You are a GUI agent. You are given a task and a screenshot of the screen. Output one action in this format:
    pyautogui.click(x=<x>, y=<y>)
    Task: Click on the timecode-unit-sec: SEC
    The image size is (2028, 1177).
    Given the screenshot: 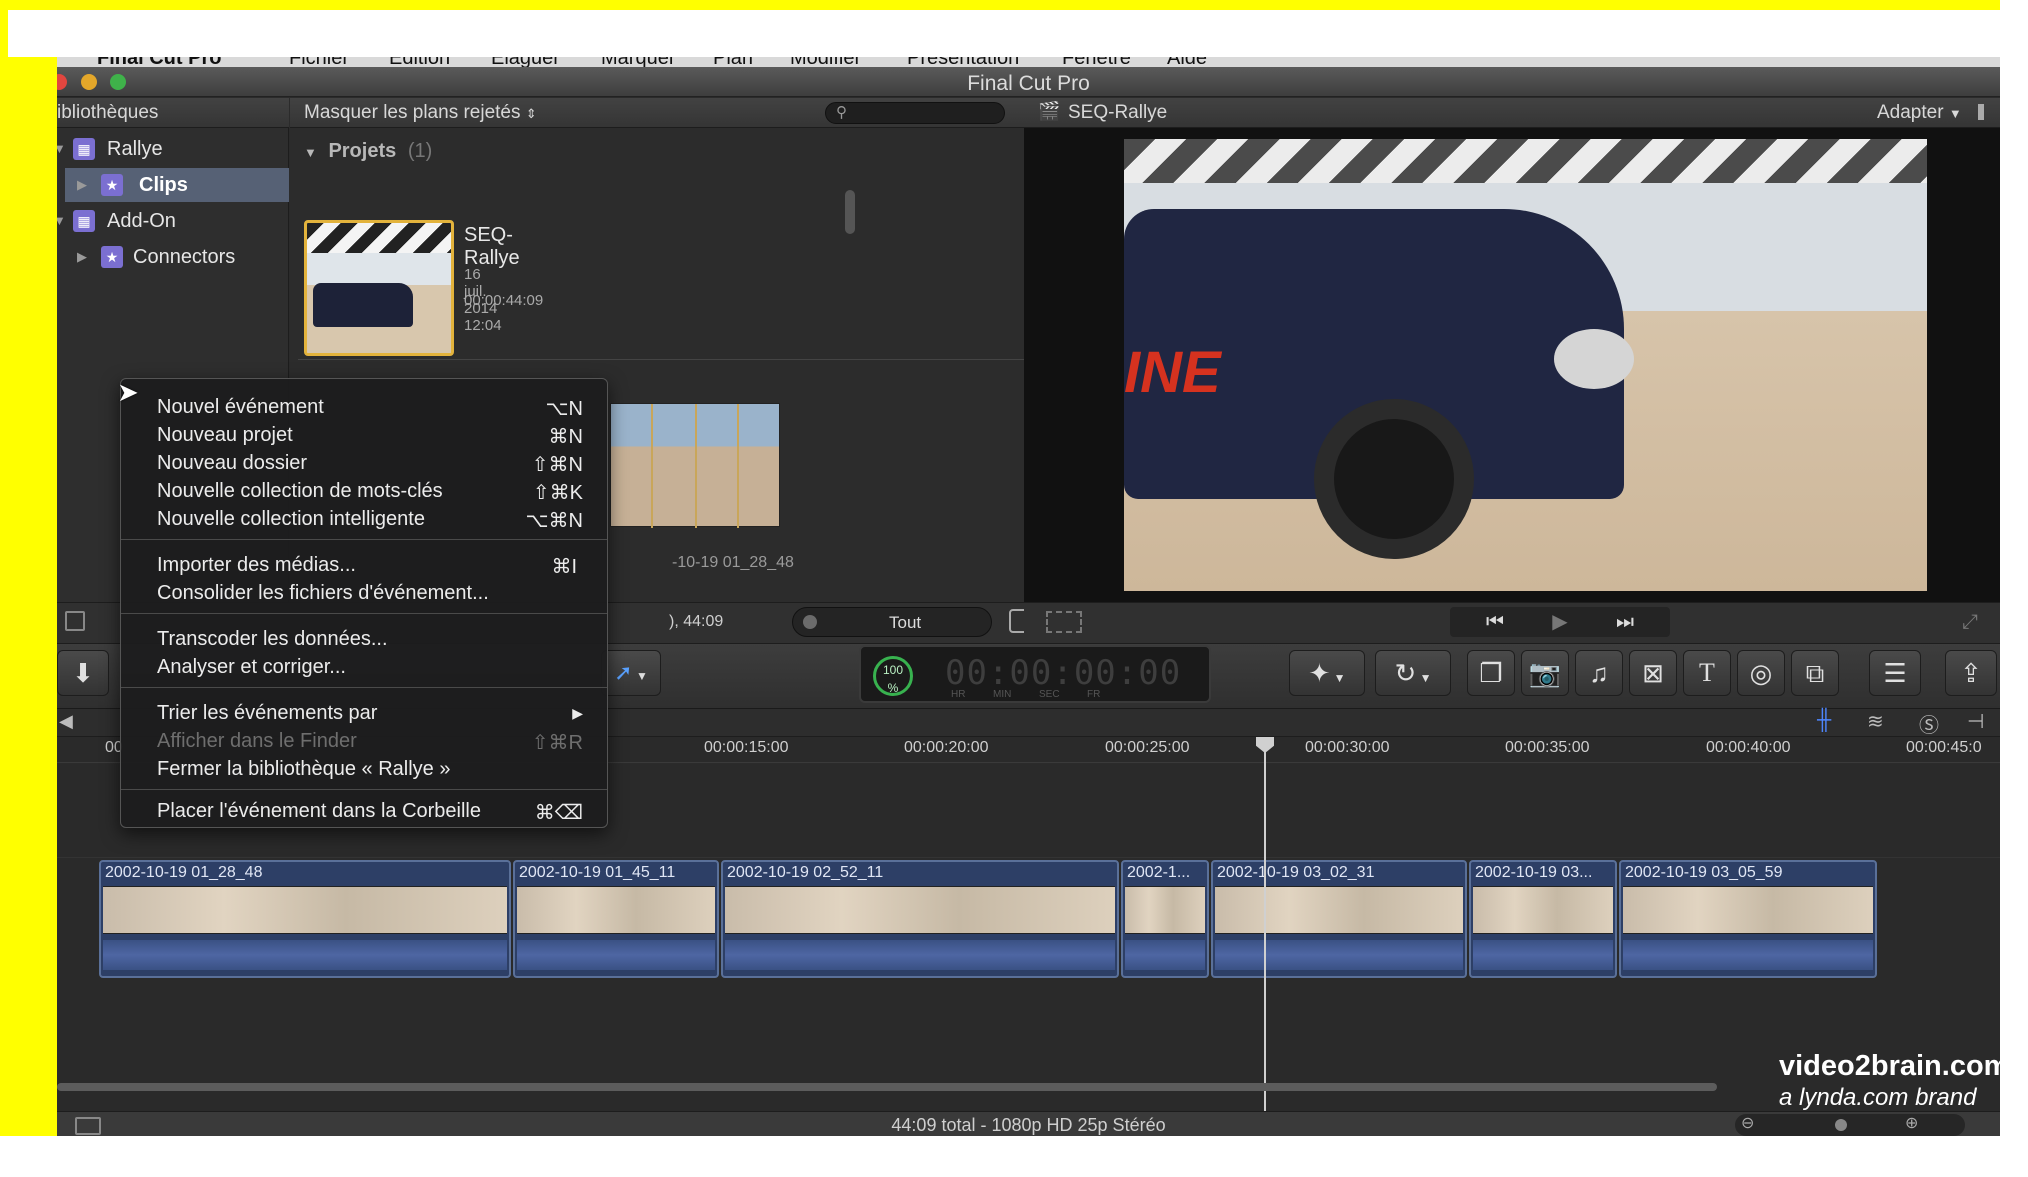 What is the action you would take?
    pyautogui.click(x=1049, y=694)
    